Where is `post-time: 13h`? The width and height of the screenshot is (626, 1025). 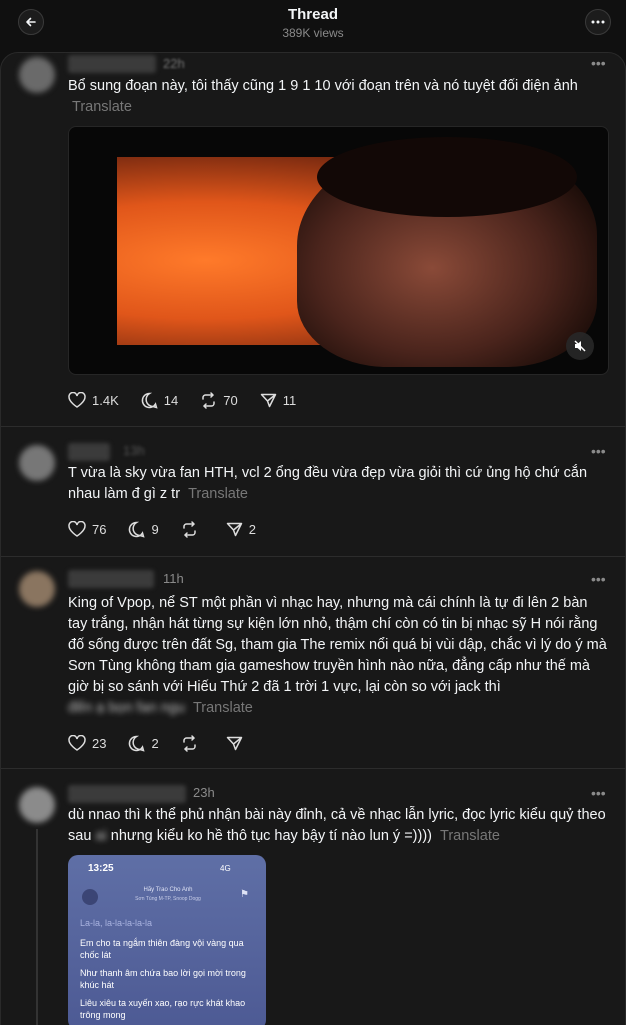 post-time: 13h is located at coordinates (134, 450).